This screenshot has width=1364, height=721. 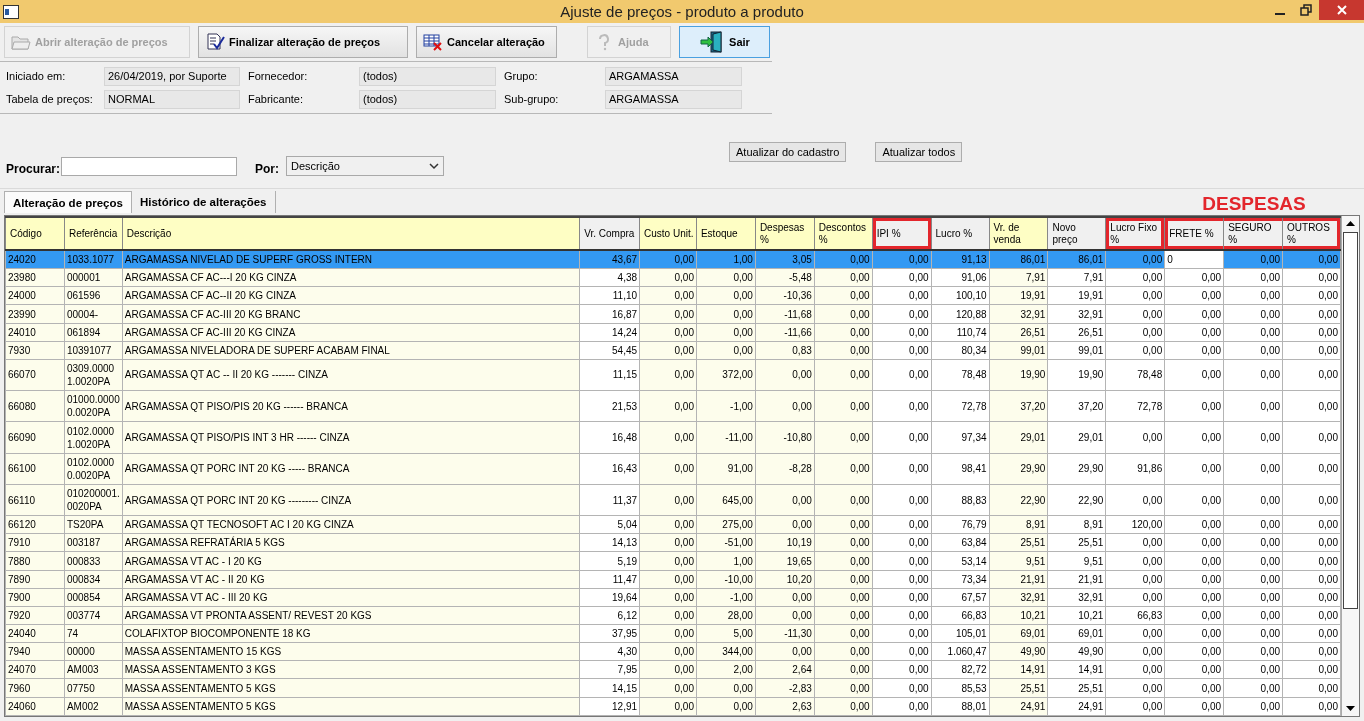 What do you see at coordinates (785, 469) in the screenshot?
I see `table-cell: -8,28` at bounding box center [785, 469].